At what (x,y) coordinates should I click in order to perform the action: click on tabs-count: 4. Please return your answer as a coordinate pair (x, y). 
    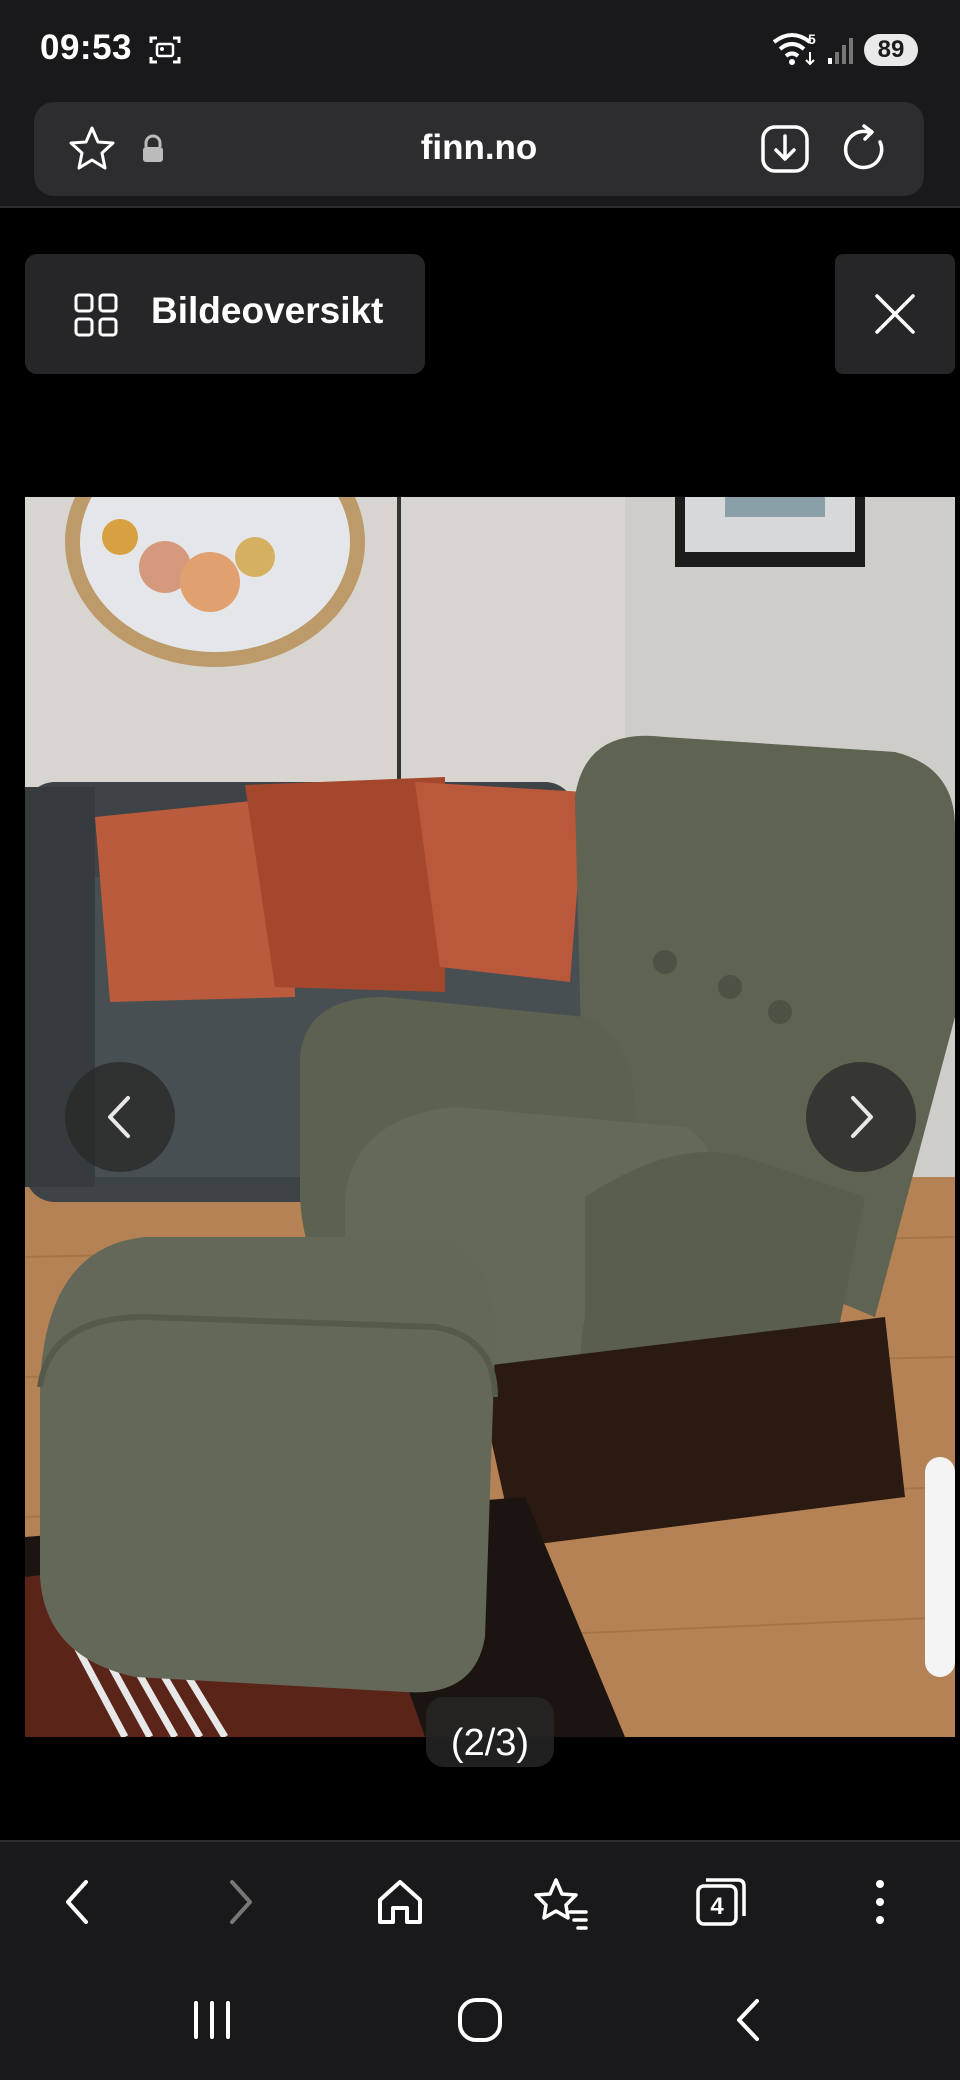
    Looking at the image, I should click on (717, 1906).